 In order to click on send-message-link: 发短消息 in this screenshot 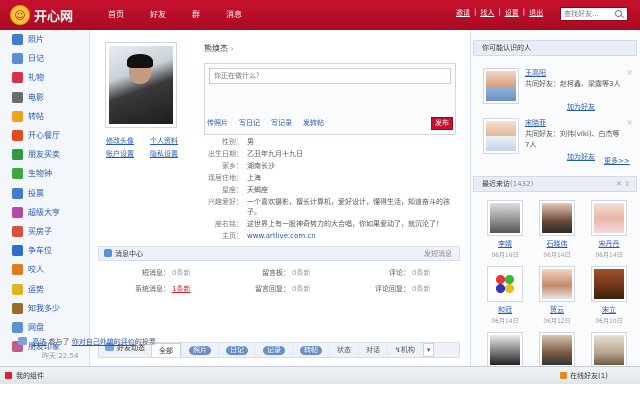, I will do `click(441, 254)`.